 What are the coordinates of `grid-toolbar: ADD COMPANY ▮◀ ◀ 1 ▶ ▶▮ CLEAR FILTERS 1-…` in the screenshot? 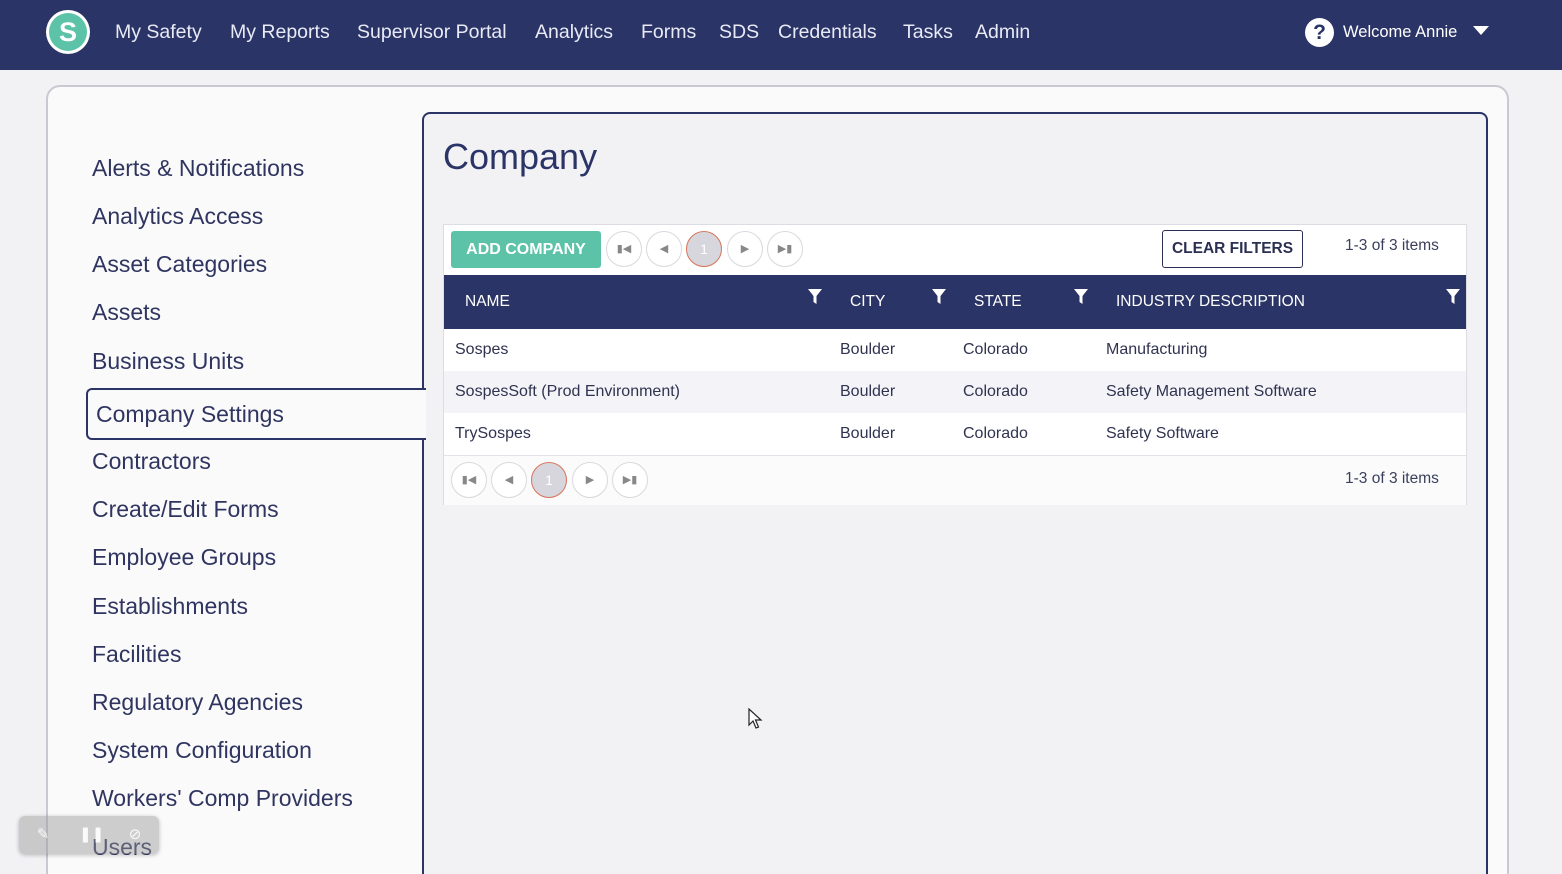 It's located at (955, 250).